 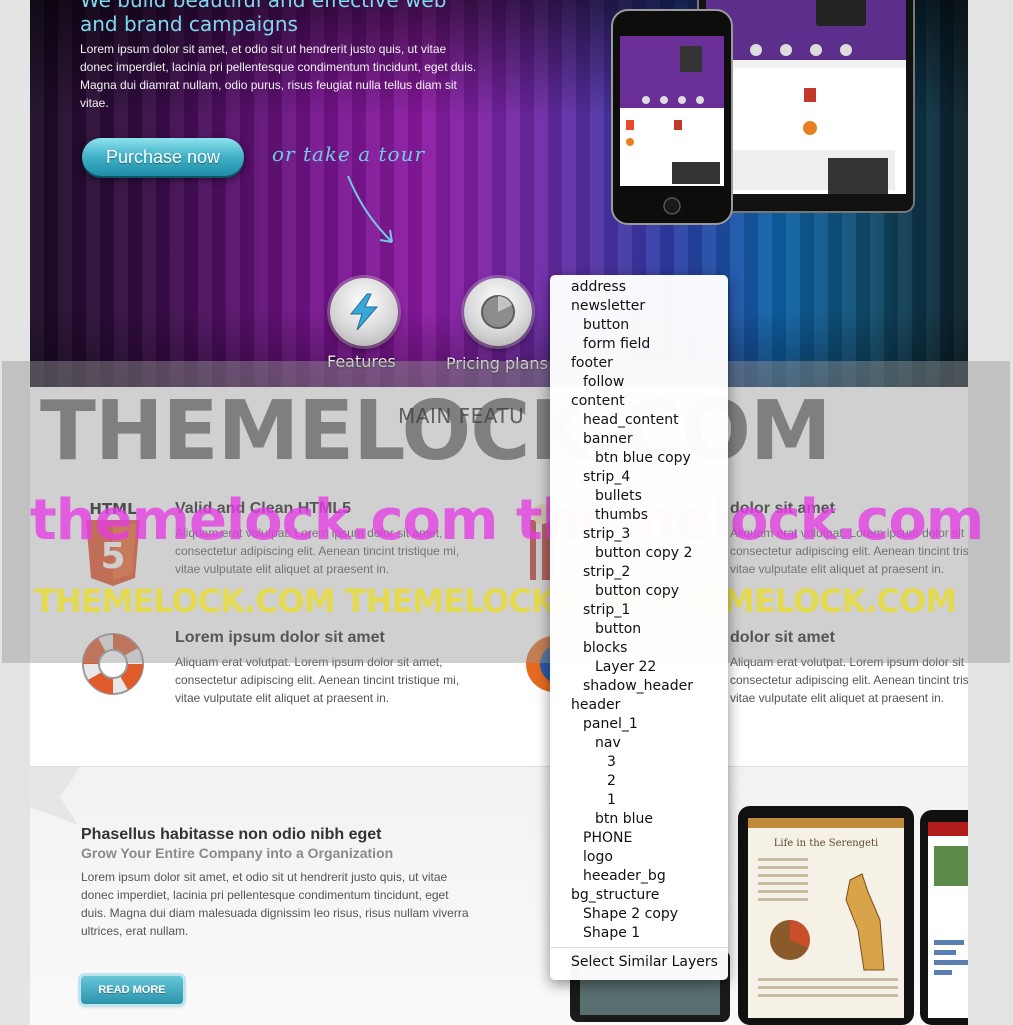 I want to click on layer-menu-item: footer, so click(x=639, y=363).